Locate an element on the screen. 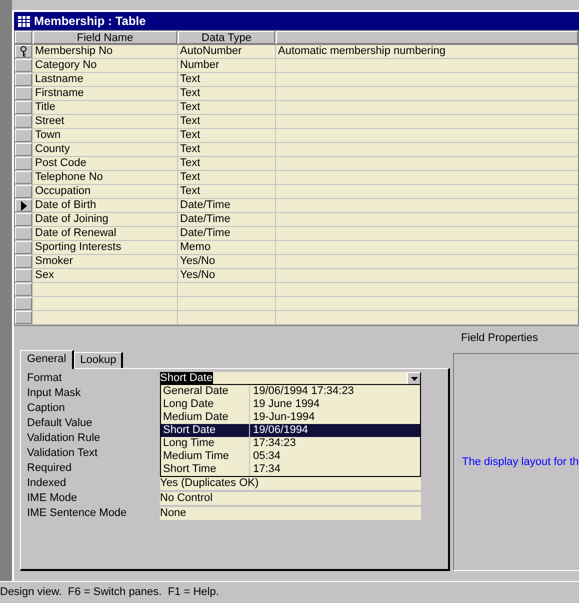  column-header is located at coordinates (427, 37).